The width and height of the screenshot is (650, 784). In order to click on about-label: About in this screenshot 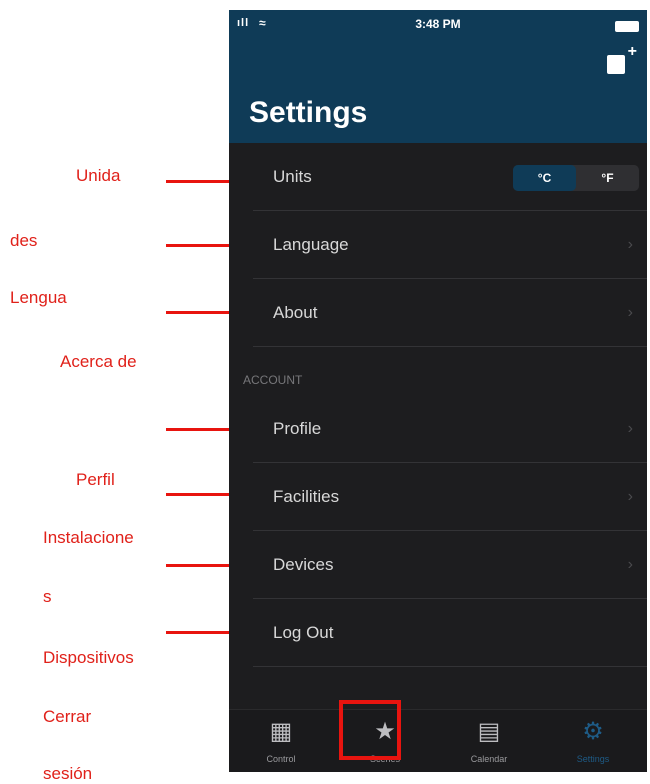, I will do `click(295, 312)`.